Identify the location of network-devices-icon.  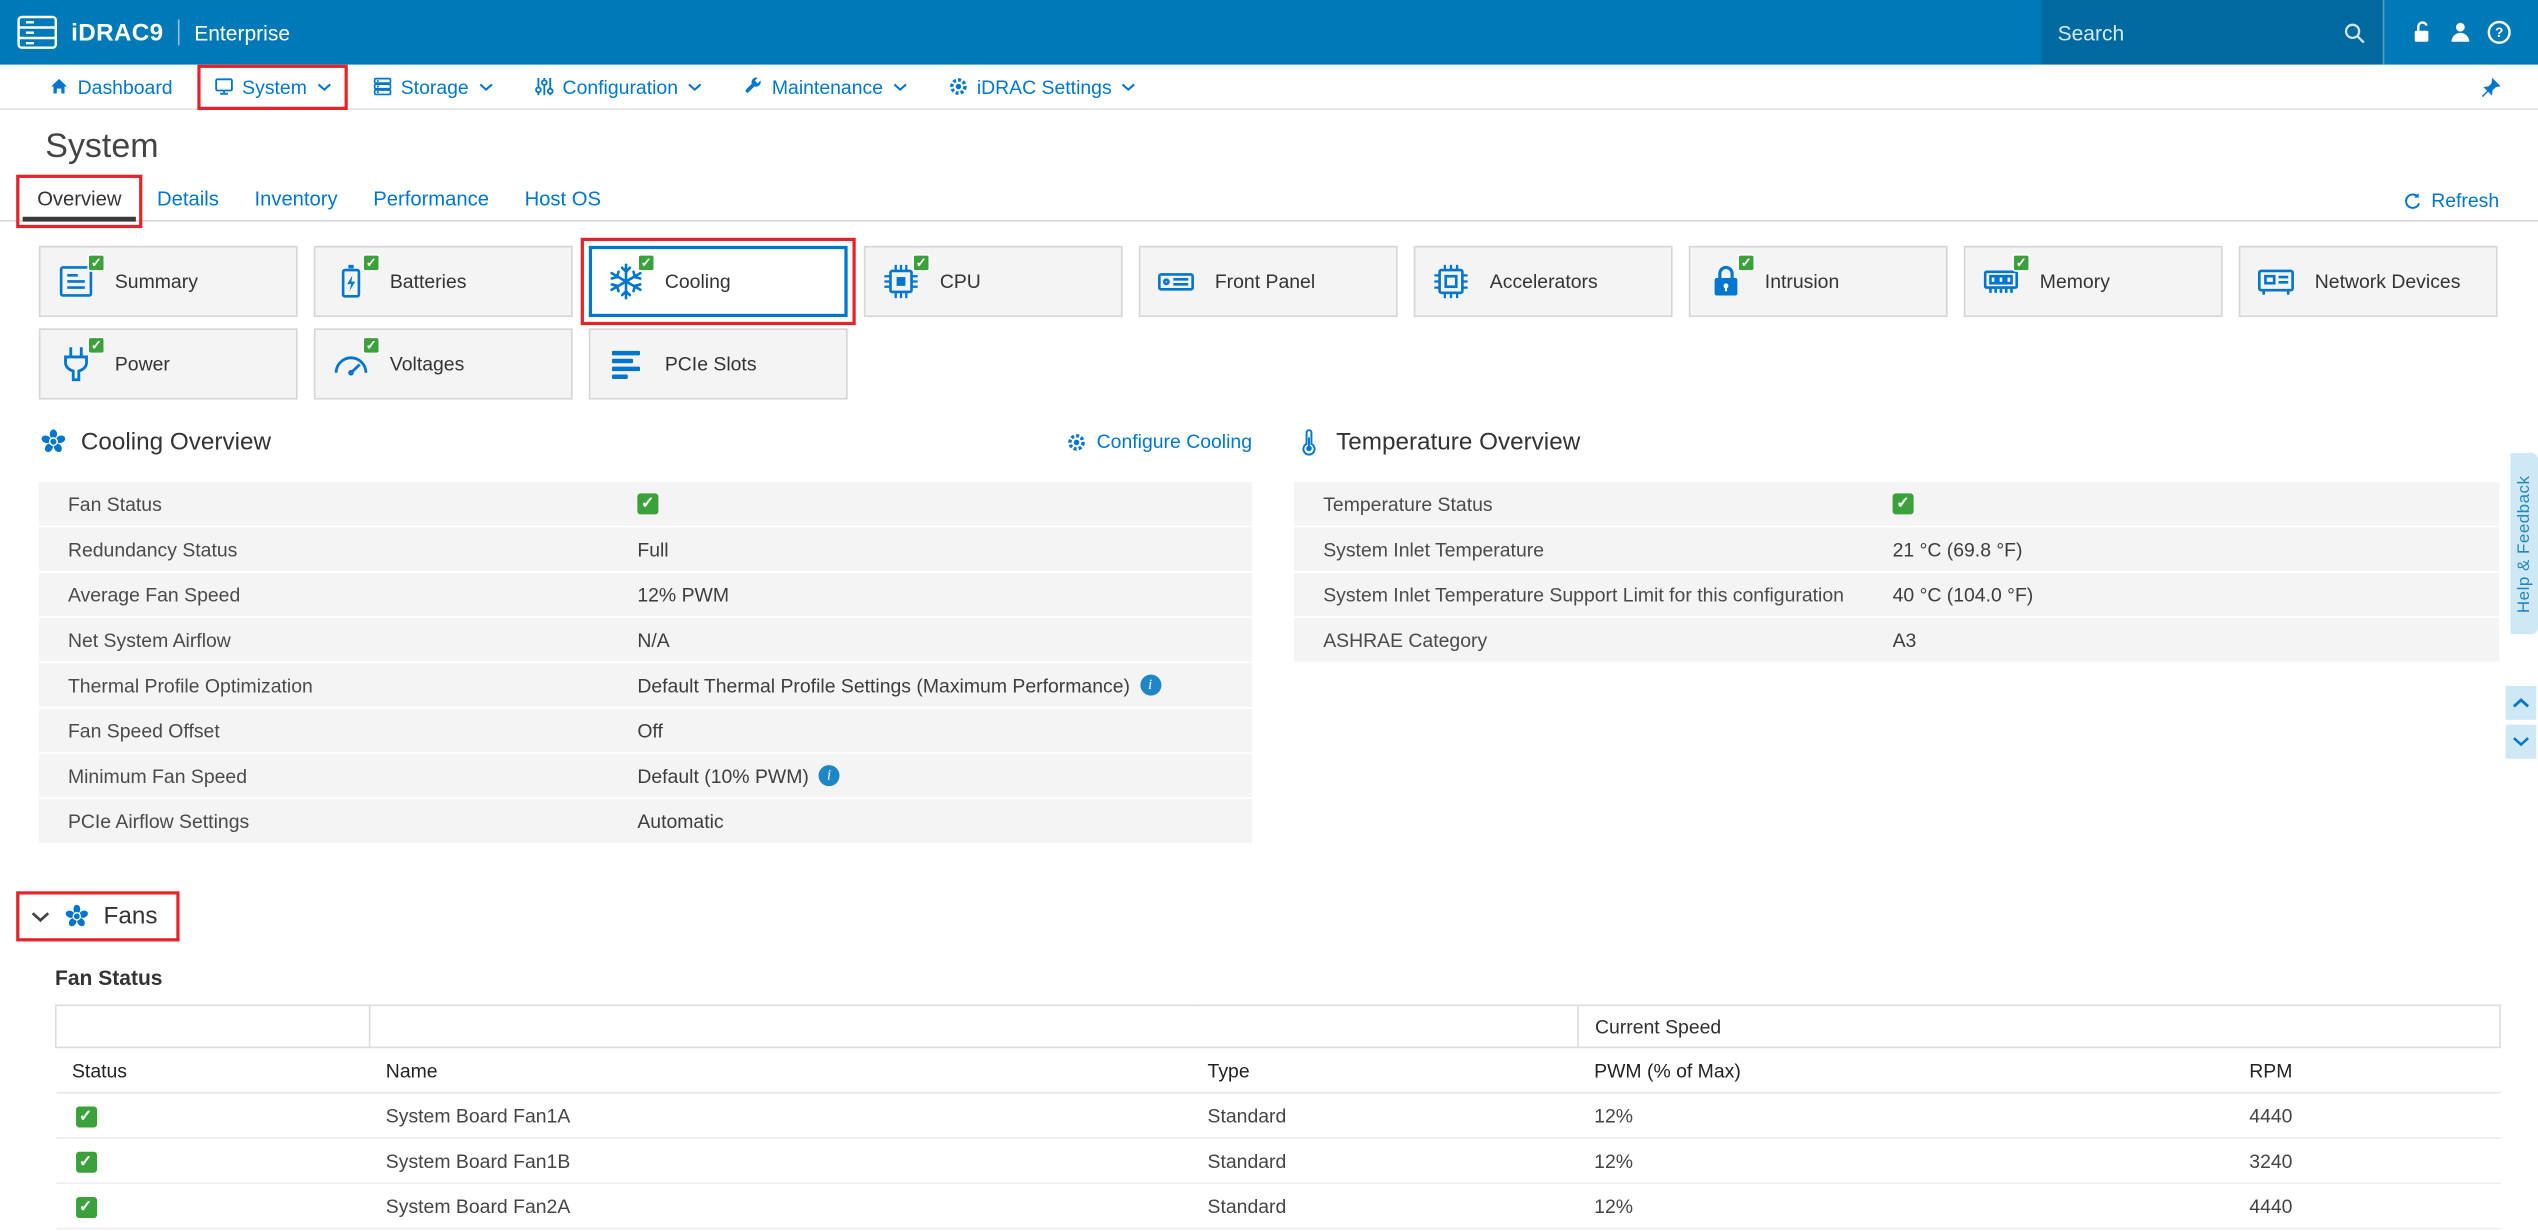
(2276, 281).